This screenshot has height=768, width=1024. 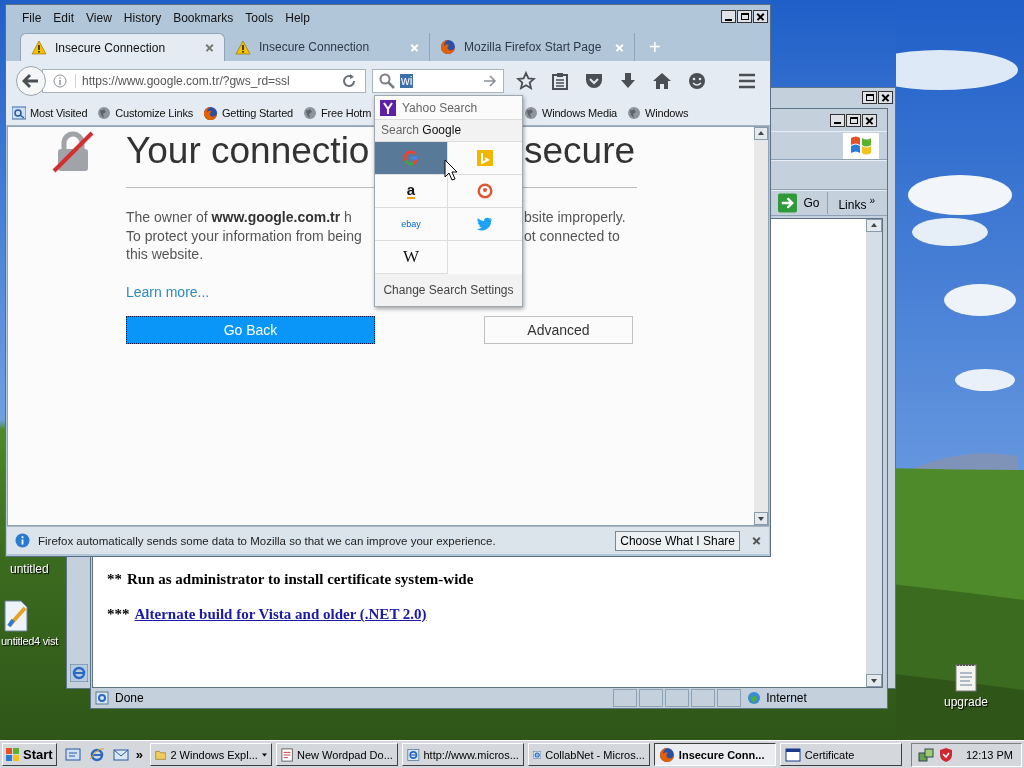 What do you see at coordinates (64, 18) in the screenshot?
I see `menu-item: Edit` at bounding box center [64, 18].